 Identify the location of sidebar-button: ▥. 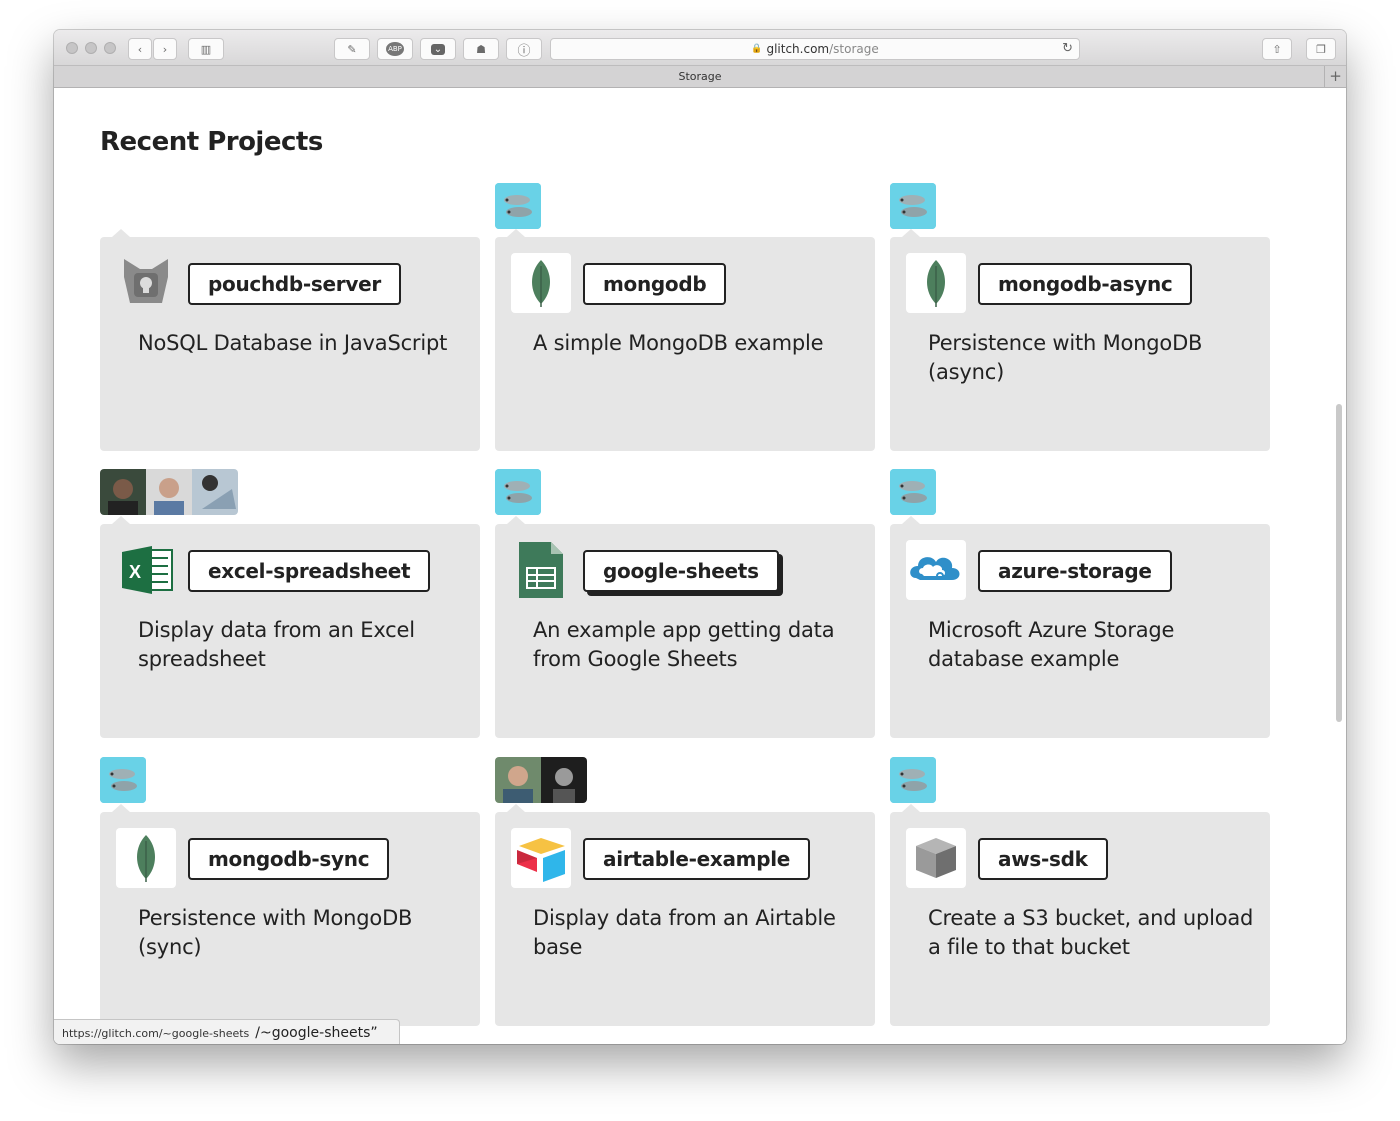
(206, 49).